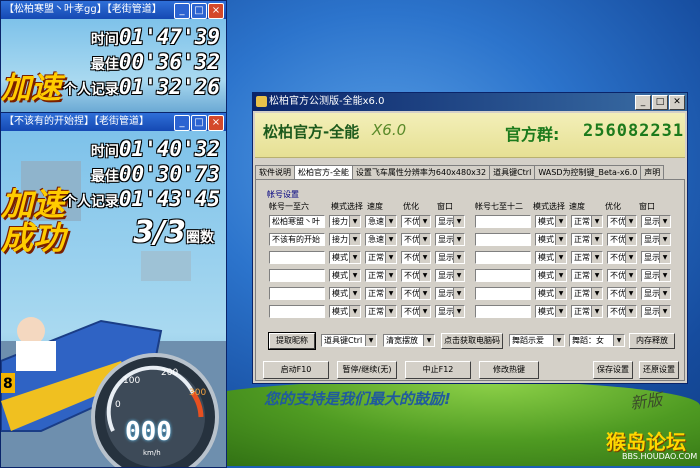 Image resolution: width=700 pixels, height=468 pixels. What do you see at coordinates (472, 341) in the screenshot?
I see `fetch-captcha-button: 点击获取电脑码` at bounding box center [472, 341].